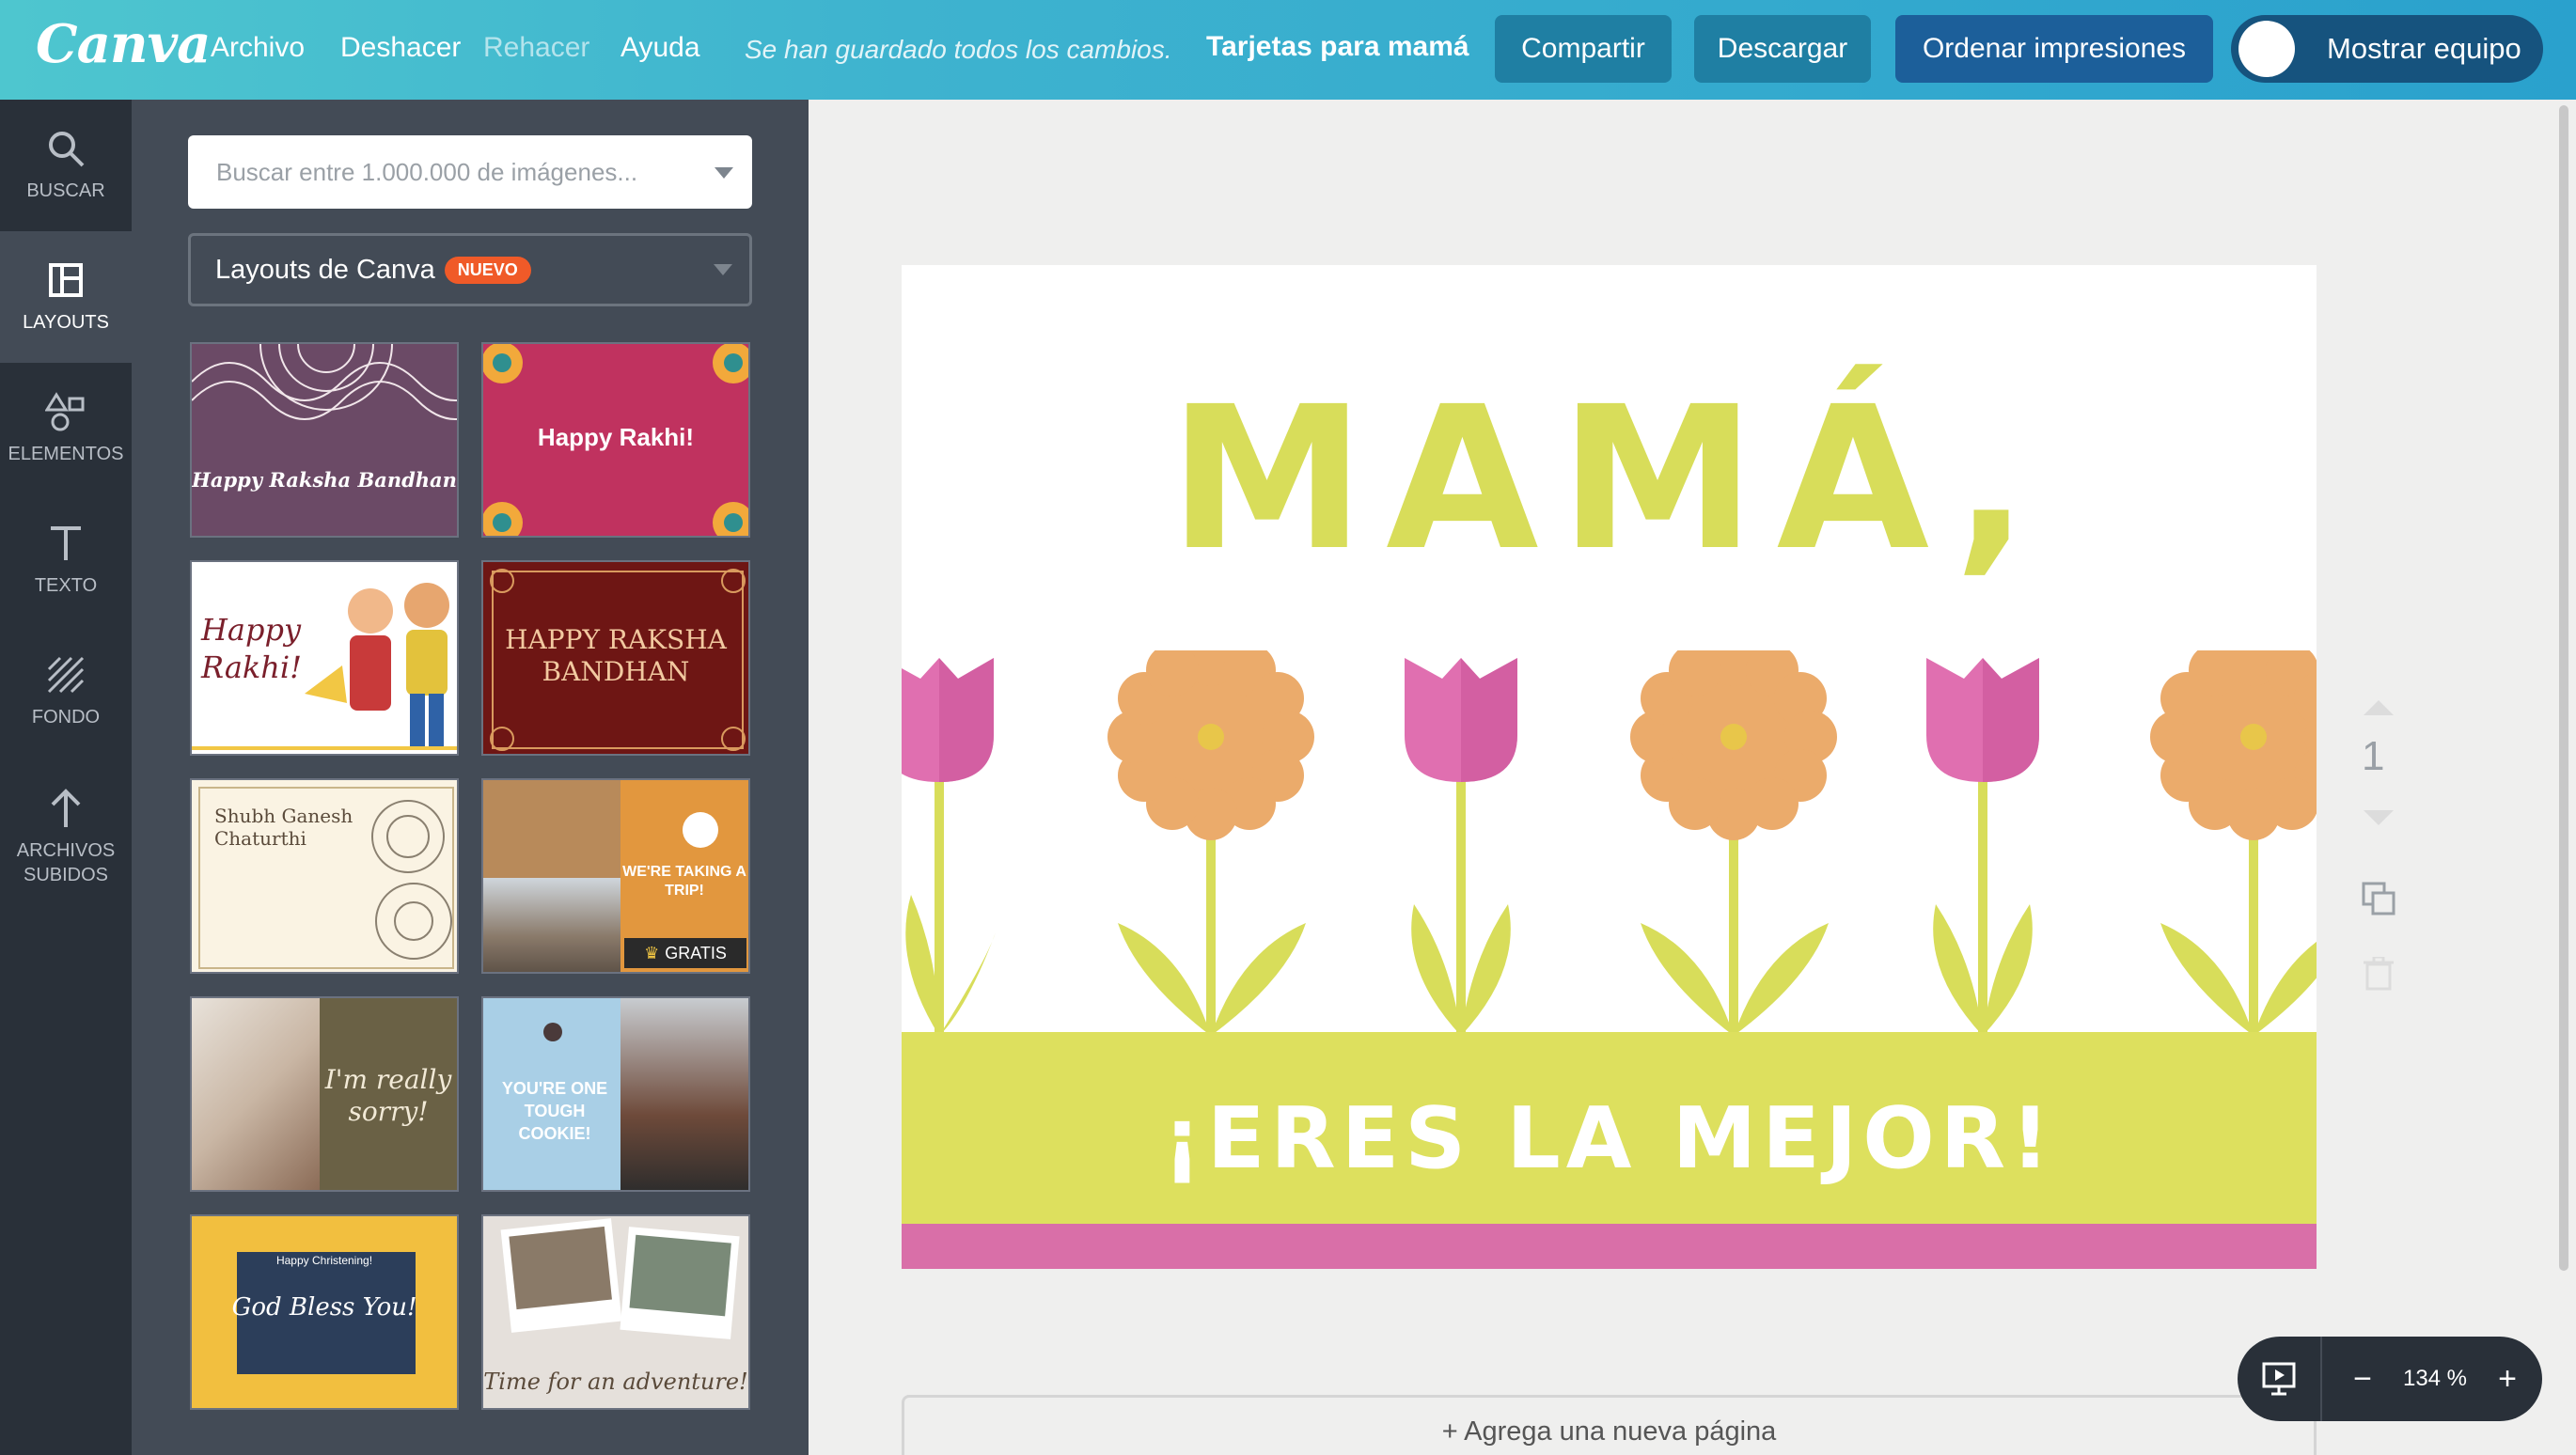  Describe the element at coordinates (284, 827) in the screenshot. I see `layout-thumbnail-text: Shubh Ganesh Chaturthi` at that location.